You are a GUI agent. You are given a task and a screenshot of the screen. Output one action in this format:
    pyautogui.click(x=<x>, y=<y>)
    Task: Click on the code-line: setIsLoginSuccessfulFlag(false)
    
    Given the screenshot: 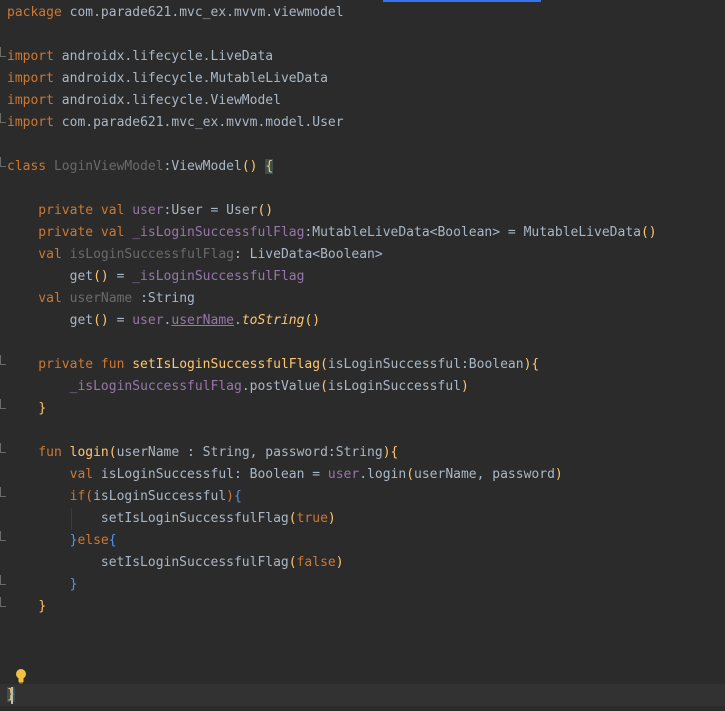 What is the action you would take?
    pyautogui.click(x=175, y=563)
    